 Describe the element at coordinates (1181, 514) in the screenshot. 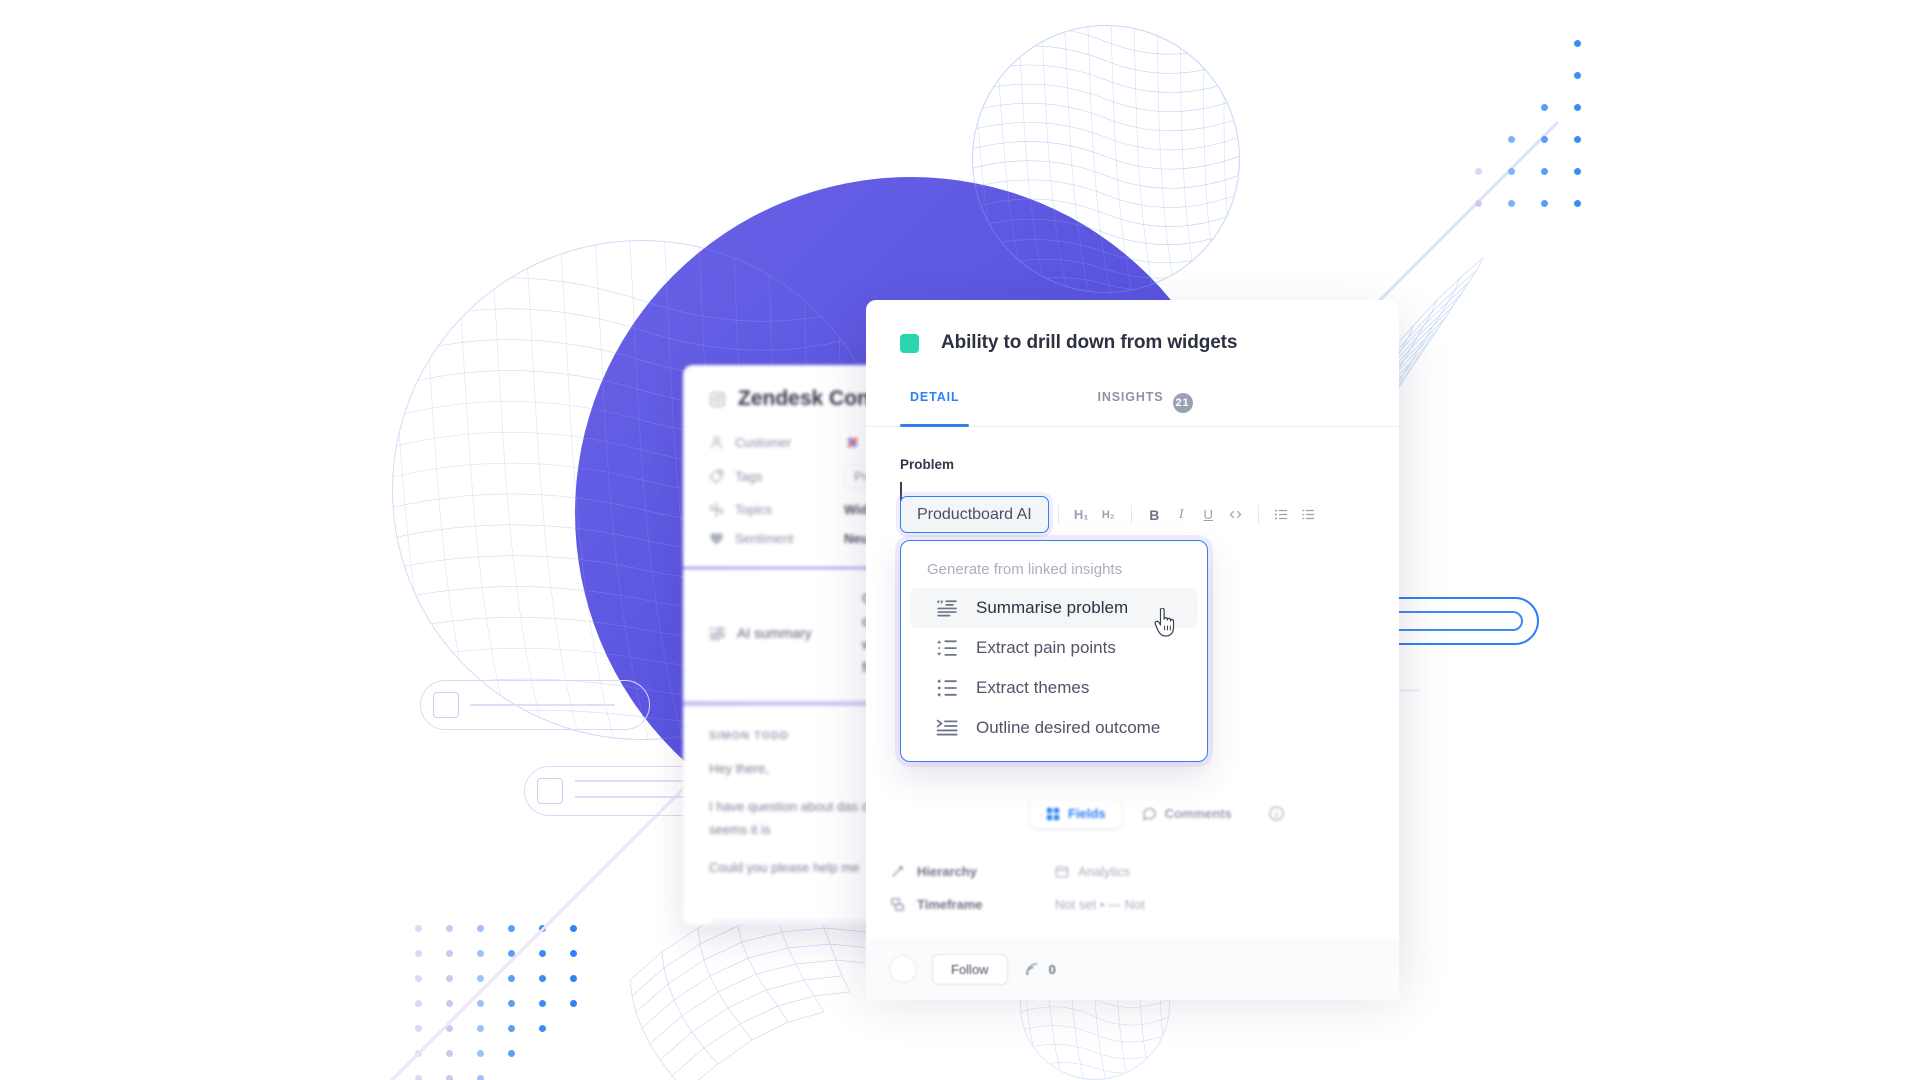

I see `italic-icon: I` at that location.